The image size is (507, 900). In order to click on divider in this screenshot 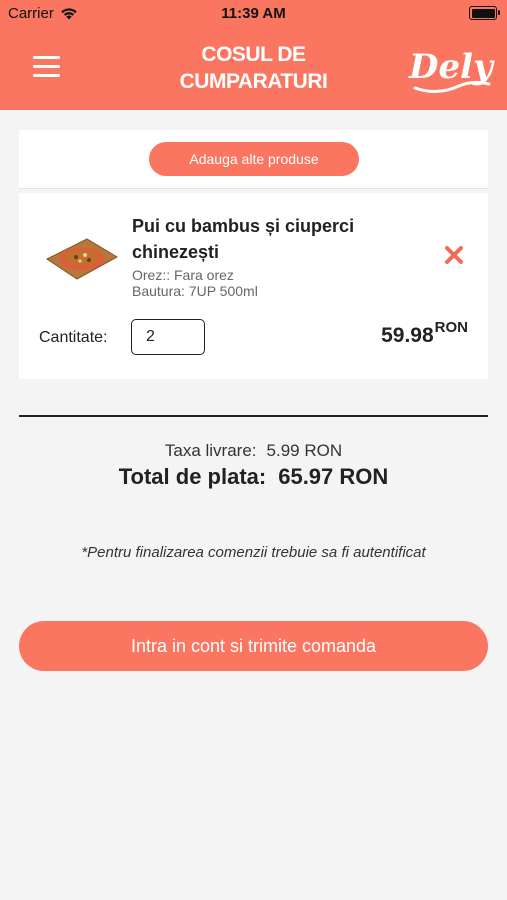, I will do `click(253, 188)`.